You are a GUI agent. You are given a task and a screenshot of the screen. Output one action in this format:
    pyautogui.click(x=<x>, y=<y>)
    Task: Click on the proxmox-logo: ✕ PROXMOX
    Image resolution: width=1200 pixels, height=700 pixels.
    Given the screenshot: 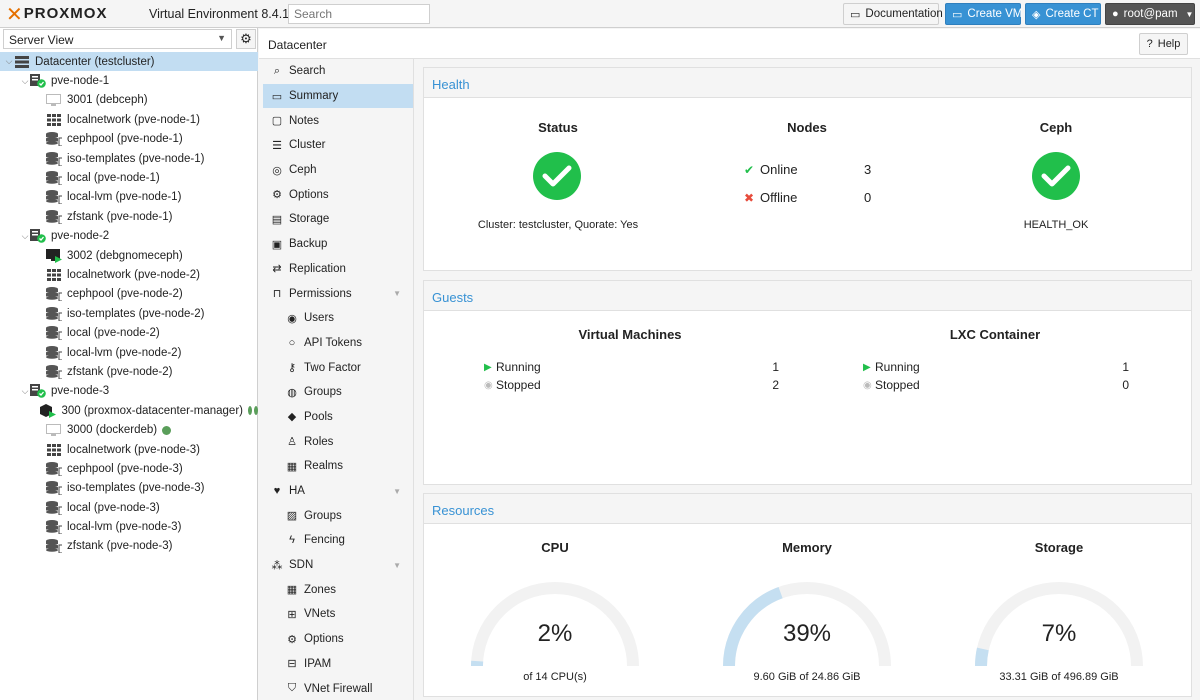 What is the action you would take?
    pyautogui.click(x=56, y=14)
    